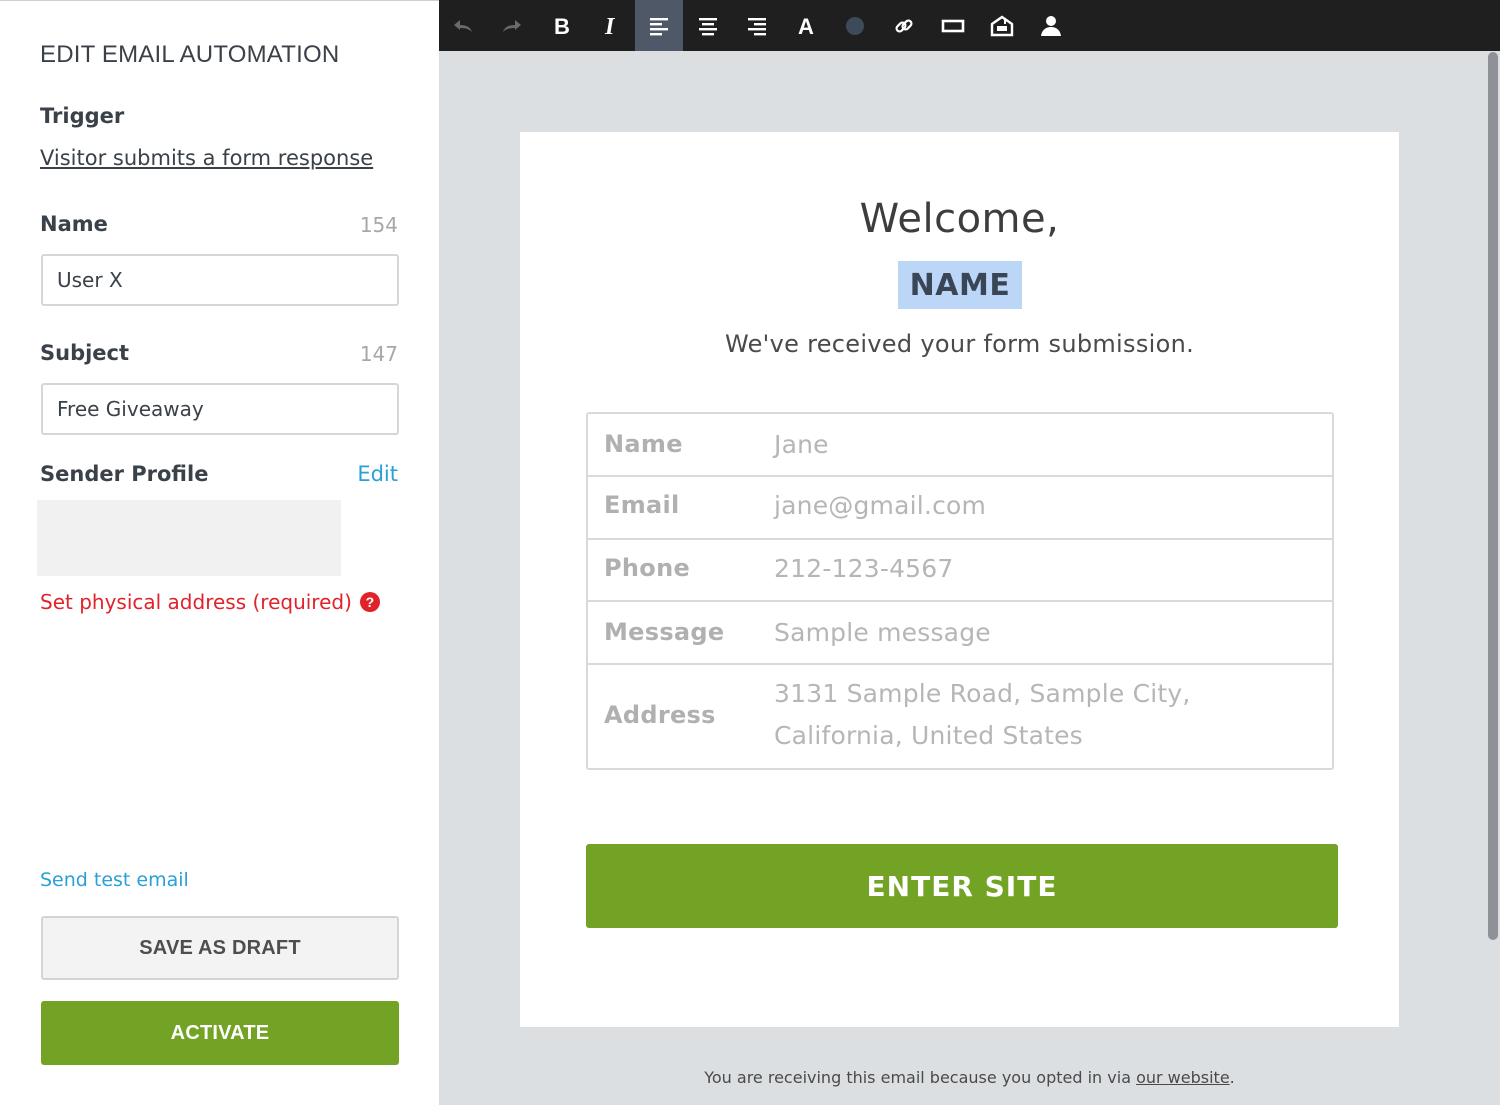 The height and width of the screenshot is (1105, 1500). I want to click on subject-label: Subject, so click(85, 353).